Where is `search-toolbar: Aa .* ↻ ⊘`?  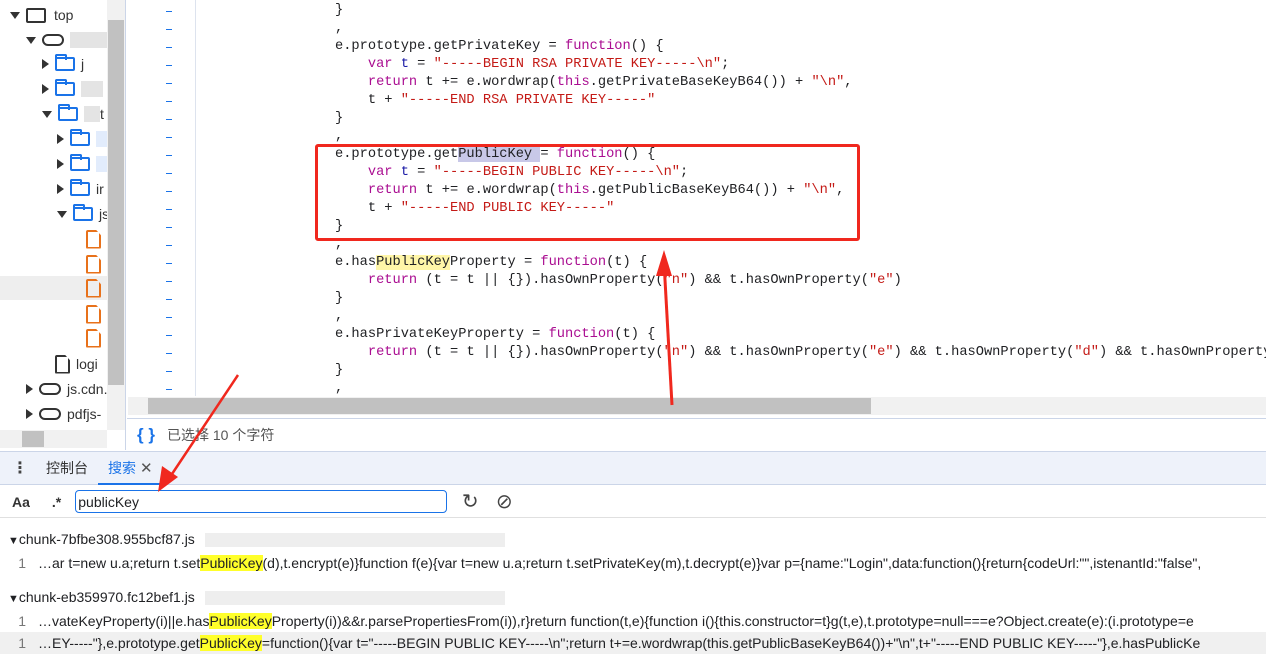 search-toolbar: Aa .* ↻ ⊘ is located at coordinates (633, 502).